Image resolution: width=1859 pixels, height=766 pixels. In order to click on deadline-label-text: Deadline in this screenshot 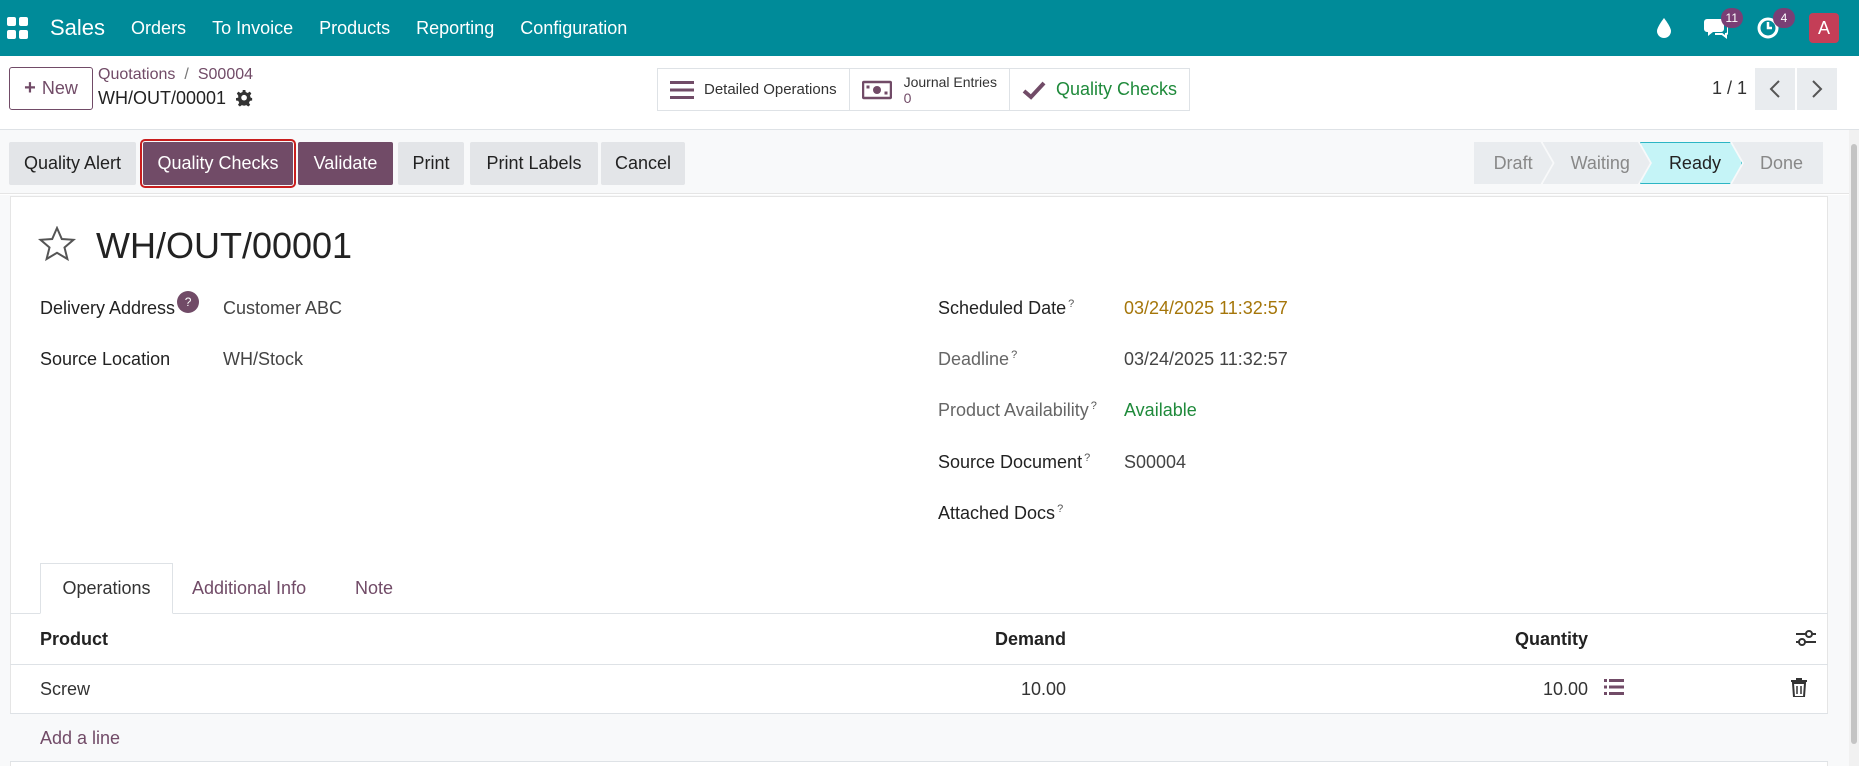, I will do `click(974, 359)`.